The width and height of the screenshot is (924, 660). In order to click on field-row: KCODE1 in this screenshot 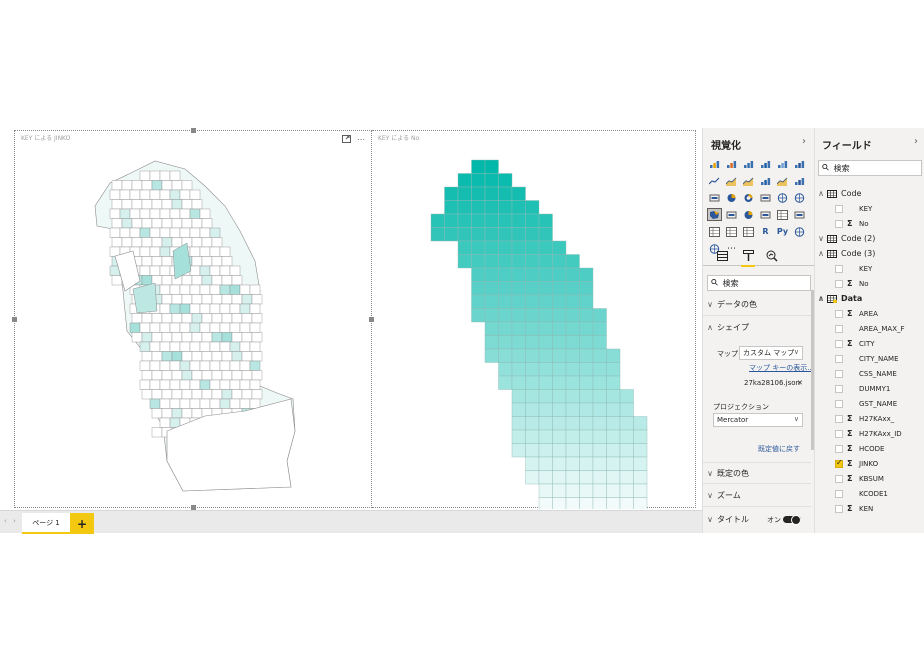, I will do `click(869, 493)`.